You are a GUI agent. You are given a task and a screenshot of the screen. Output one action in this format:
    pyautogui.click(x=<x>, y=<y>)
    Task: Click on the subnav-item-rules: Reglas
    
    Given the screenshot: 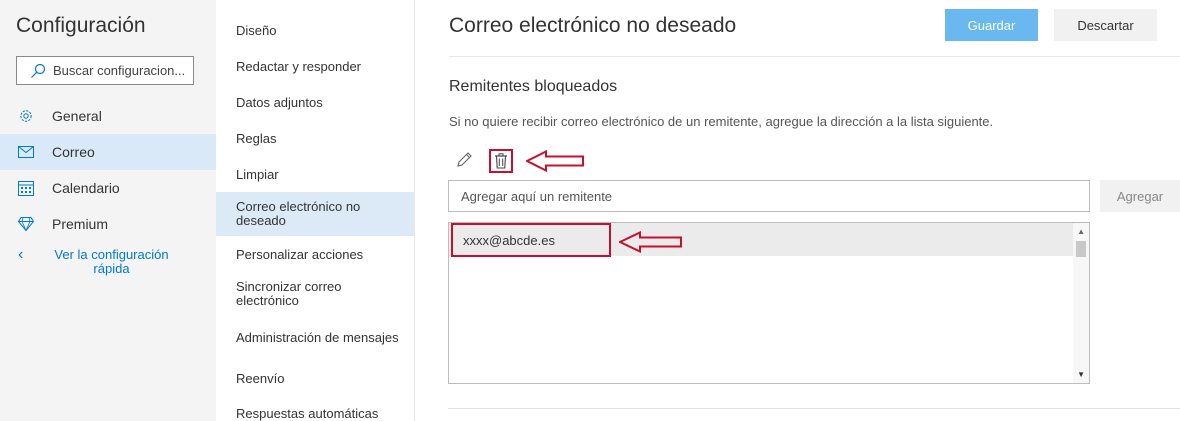 What is the action you would take?
    pyautogui.click(x=315, y=139)
    